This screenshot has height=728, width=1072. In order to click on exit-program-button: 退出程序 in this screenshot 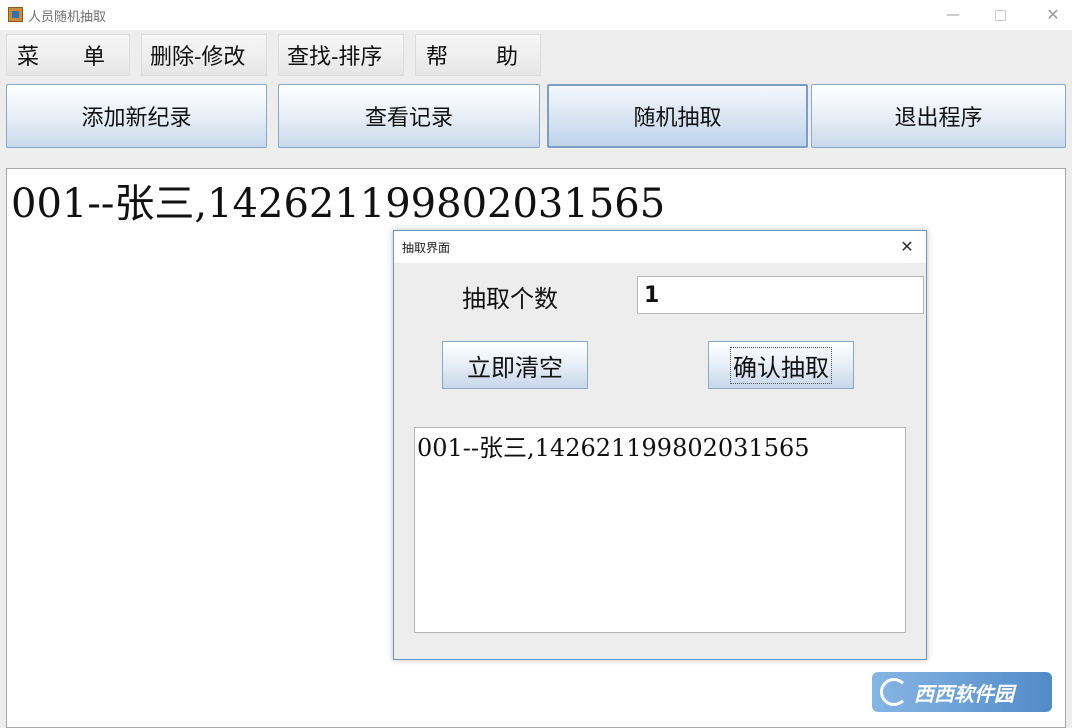, I will do `click(938, 116)`.